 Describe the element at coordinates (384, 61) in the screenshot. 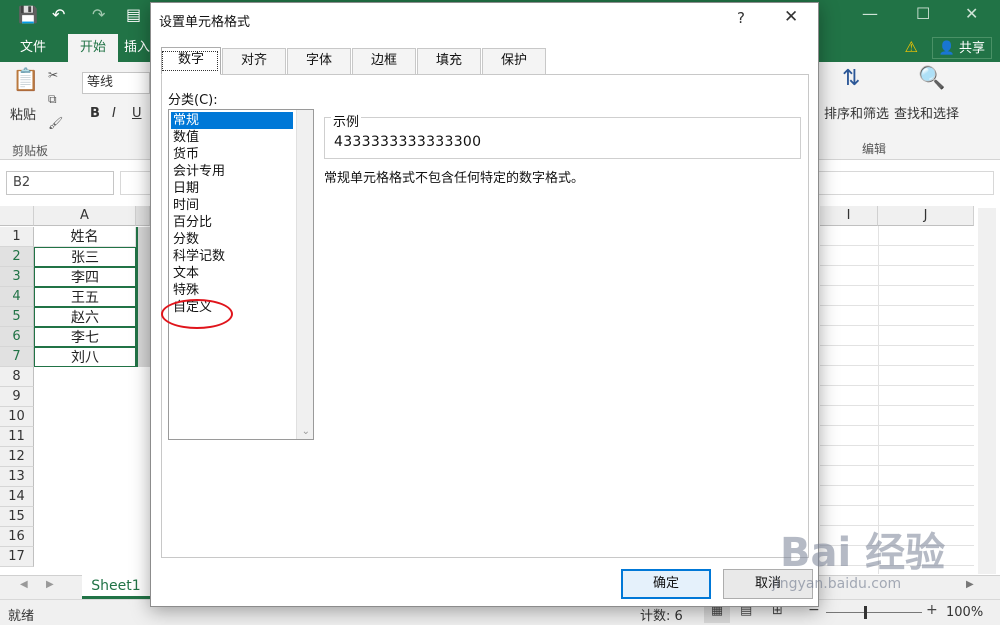

I see `tab-border: 边框` at that location.